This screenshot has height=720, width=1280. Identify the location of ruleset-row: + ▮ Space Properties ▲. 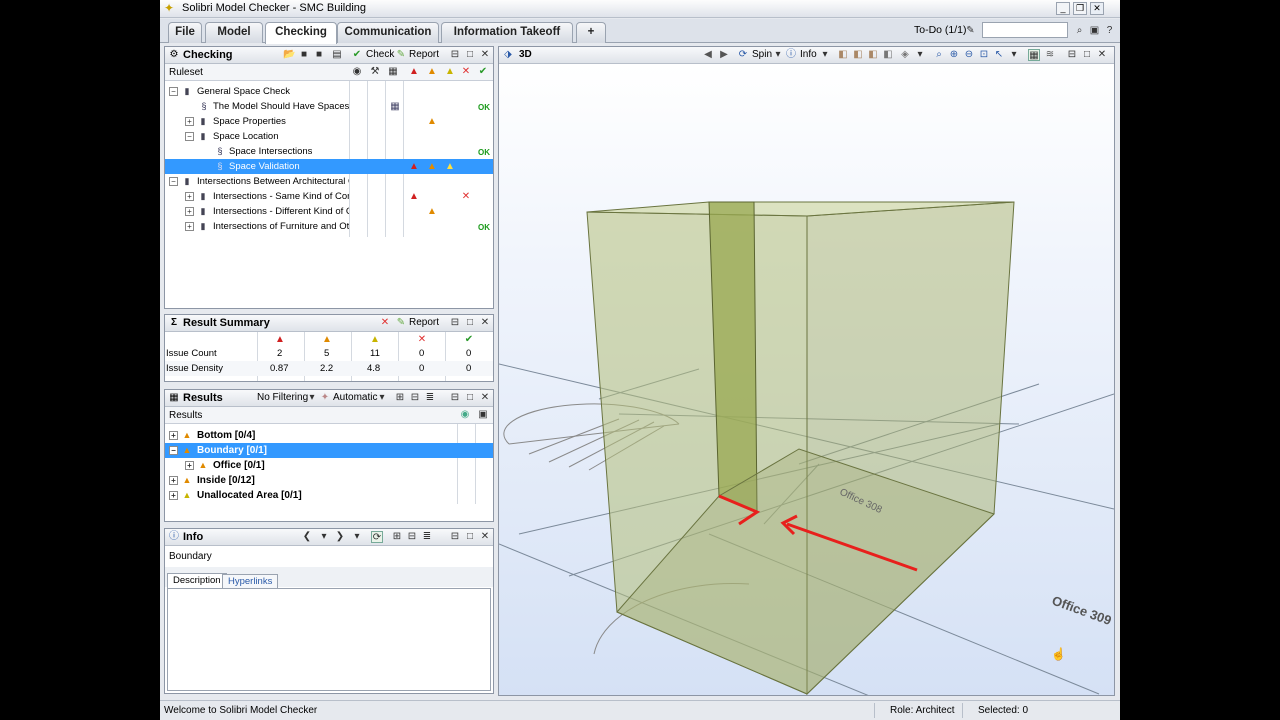
(329, 121).